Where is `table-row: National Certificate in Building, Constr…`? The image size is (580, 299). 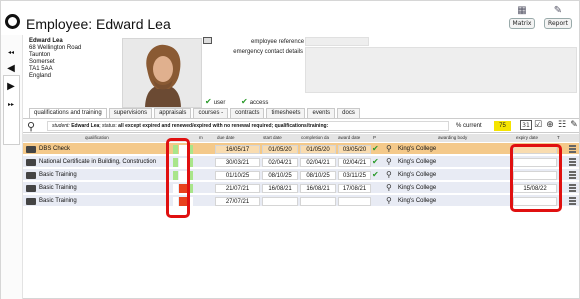 table-row: National Certificate in Building, Constr… is located at coordinates (301, 162).